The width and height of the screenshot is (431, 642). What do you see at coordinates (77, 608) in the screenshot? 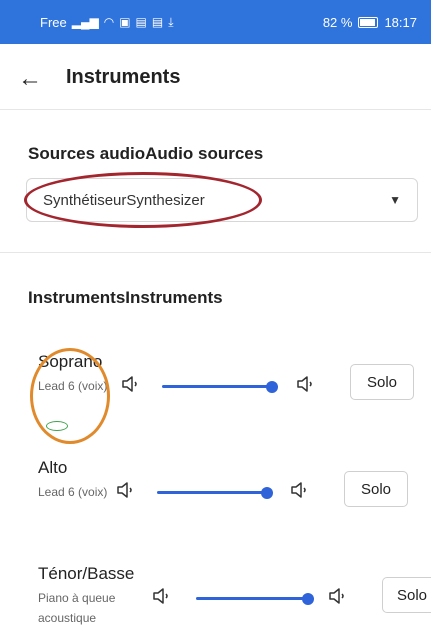
I see `instrument-description: Piano à queue acoustique` at bounding box center [77, 608].